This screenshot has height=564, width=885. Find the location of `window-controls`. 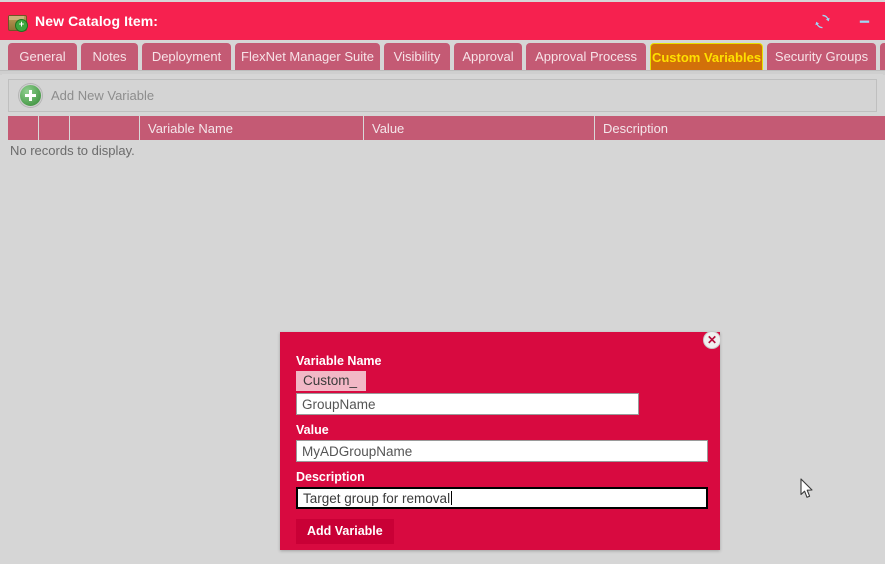

window-controls is located at coordinates (843, 21).